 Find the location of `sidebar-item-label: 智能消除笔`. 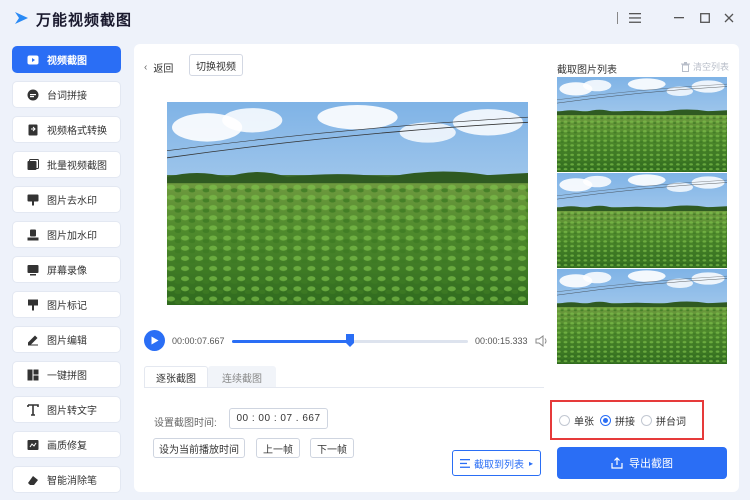

sidebar-item-label: 智能消除笔 is located at coordinates (72, 481).